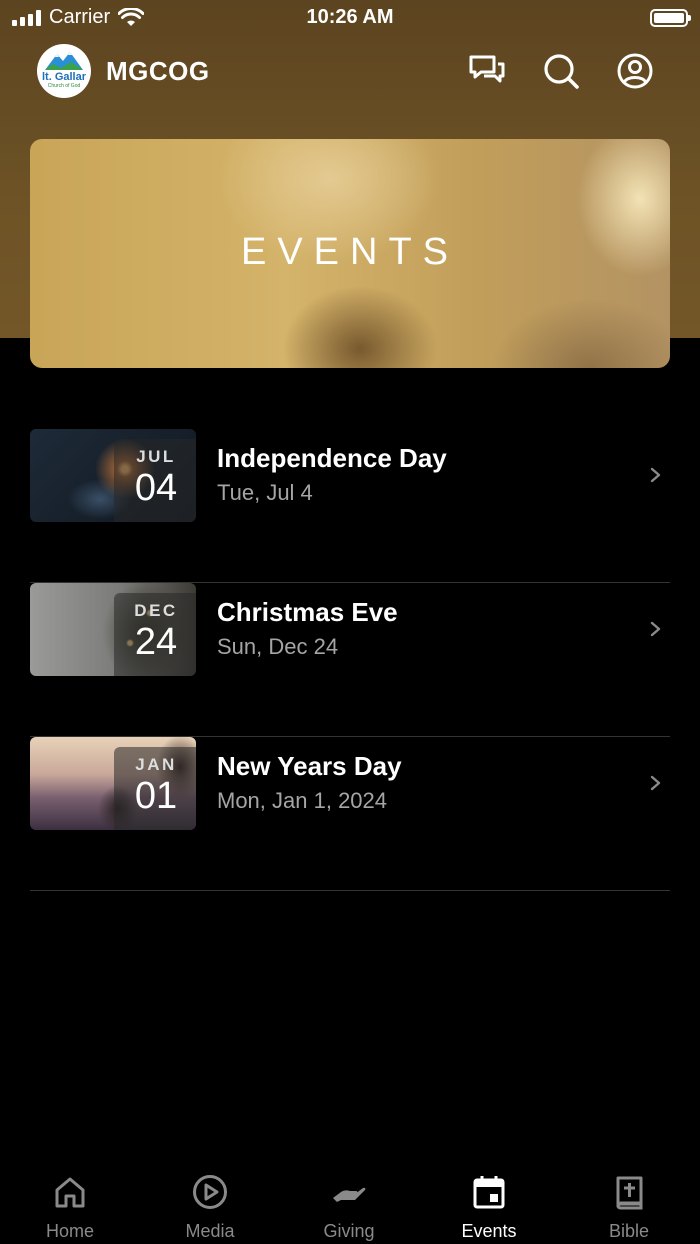 The width and height of the screenshot is (700, 1244). What do you see at coordinates (64, 77) in the screenshot?
I see `logo-text: lt. Gallar` at bounding box center [64, 77].